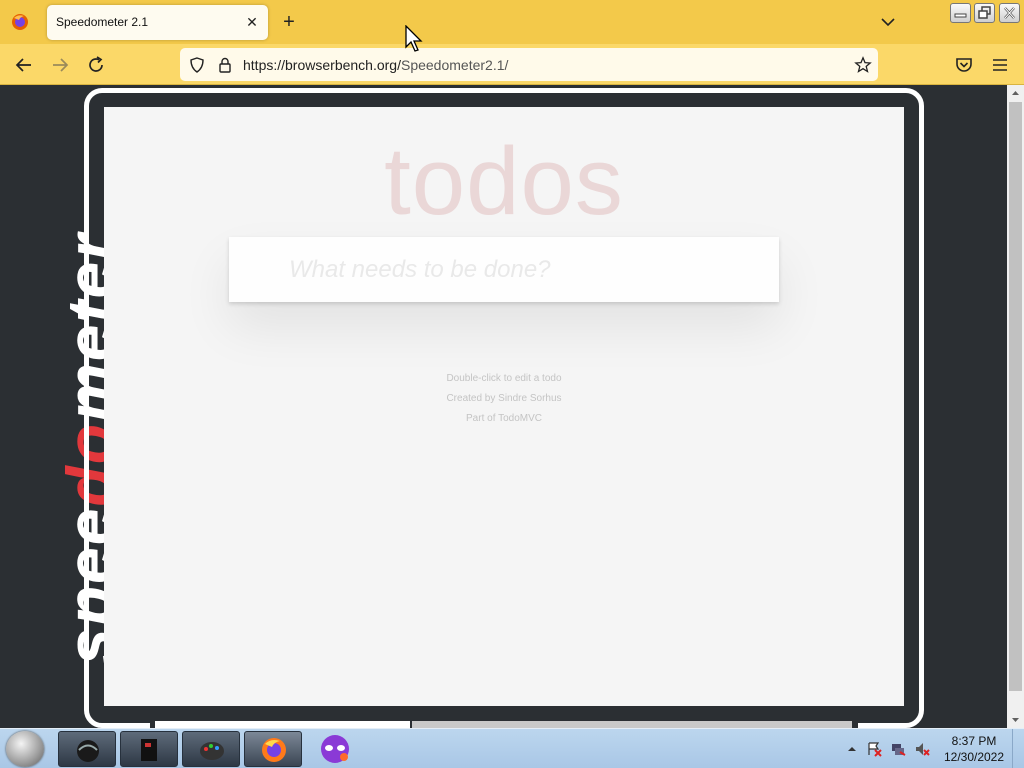  Describe the element at coordinates (874, 749) in the screenshot. I see `action-center-icon` at that location.